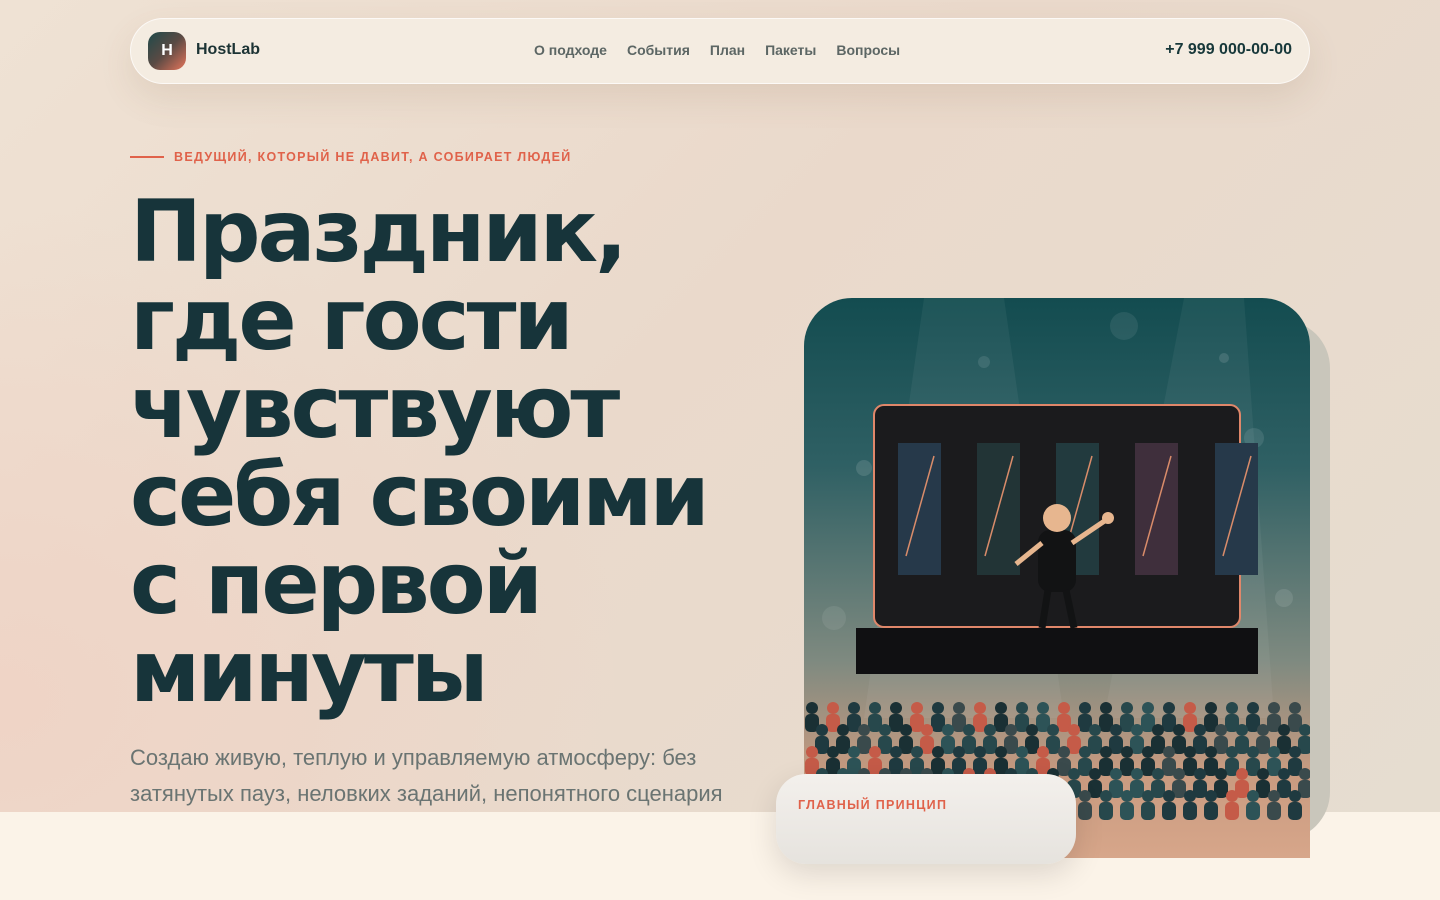 Image resolution: width=1440 pixels, height=900 pixels. I want to click on nav-link-faq: Вопросы, so click(868, 50).